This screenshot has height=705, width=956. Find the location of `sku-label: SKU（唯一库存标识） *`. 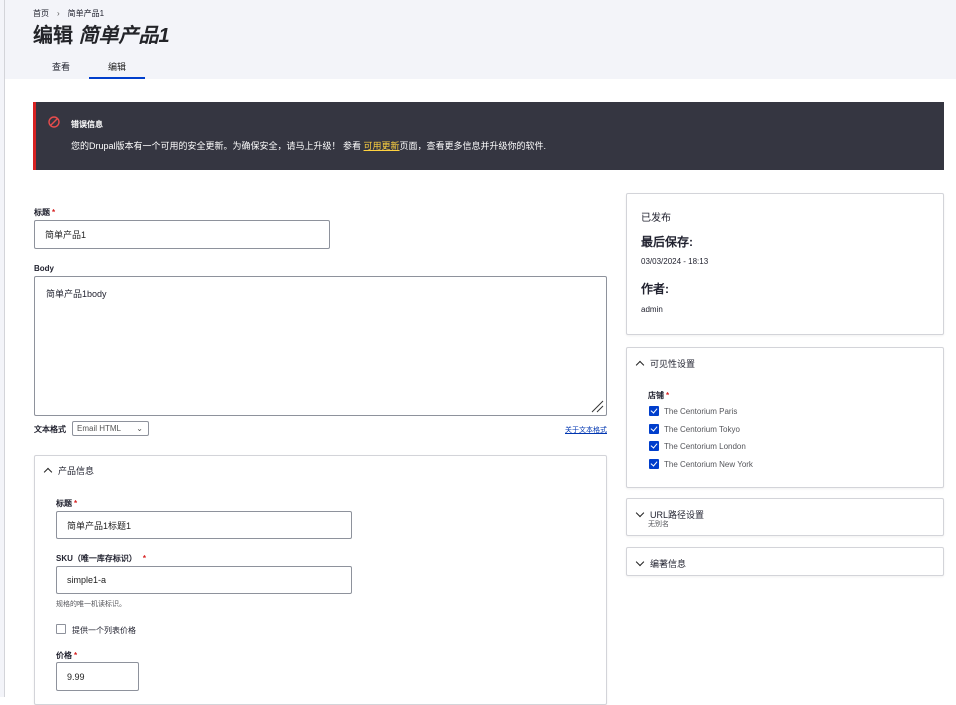

sku-label: SKU（唯一库存标识） * is located at coordinates (101, 558).